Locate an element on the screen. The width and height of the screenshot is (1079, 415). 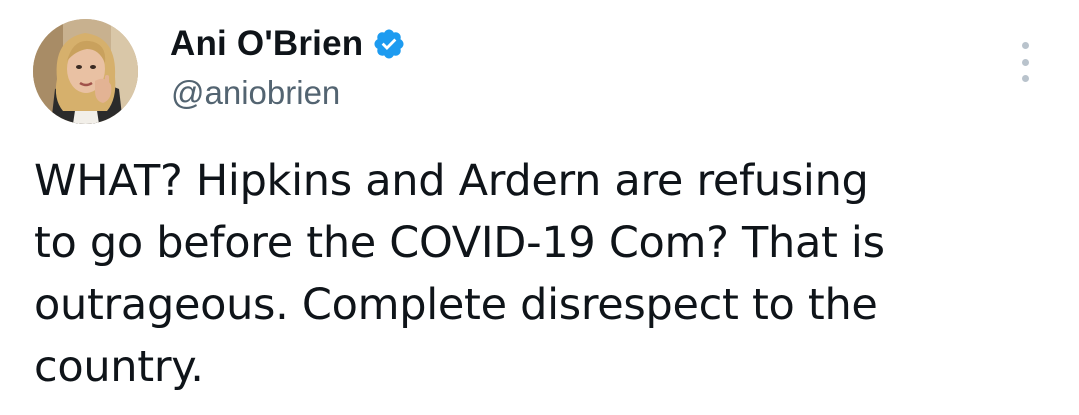
avatar-photo is located at coordinates (85, 71).